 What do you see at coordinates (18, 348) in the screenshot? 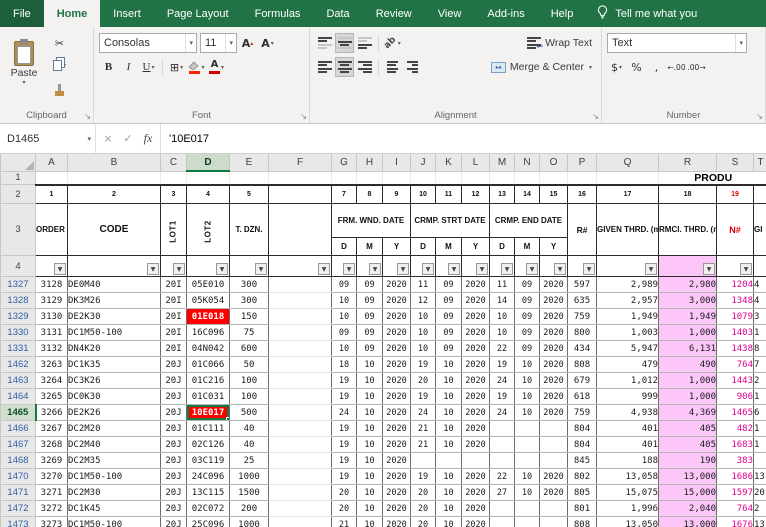
I see `row-header-1331: 1331` at bounding box center [18, 348].